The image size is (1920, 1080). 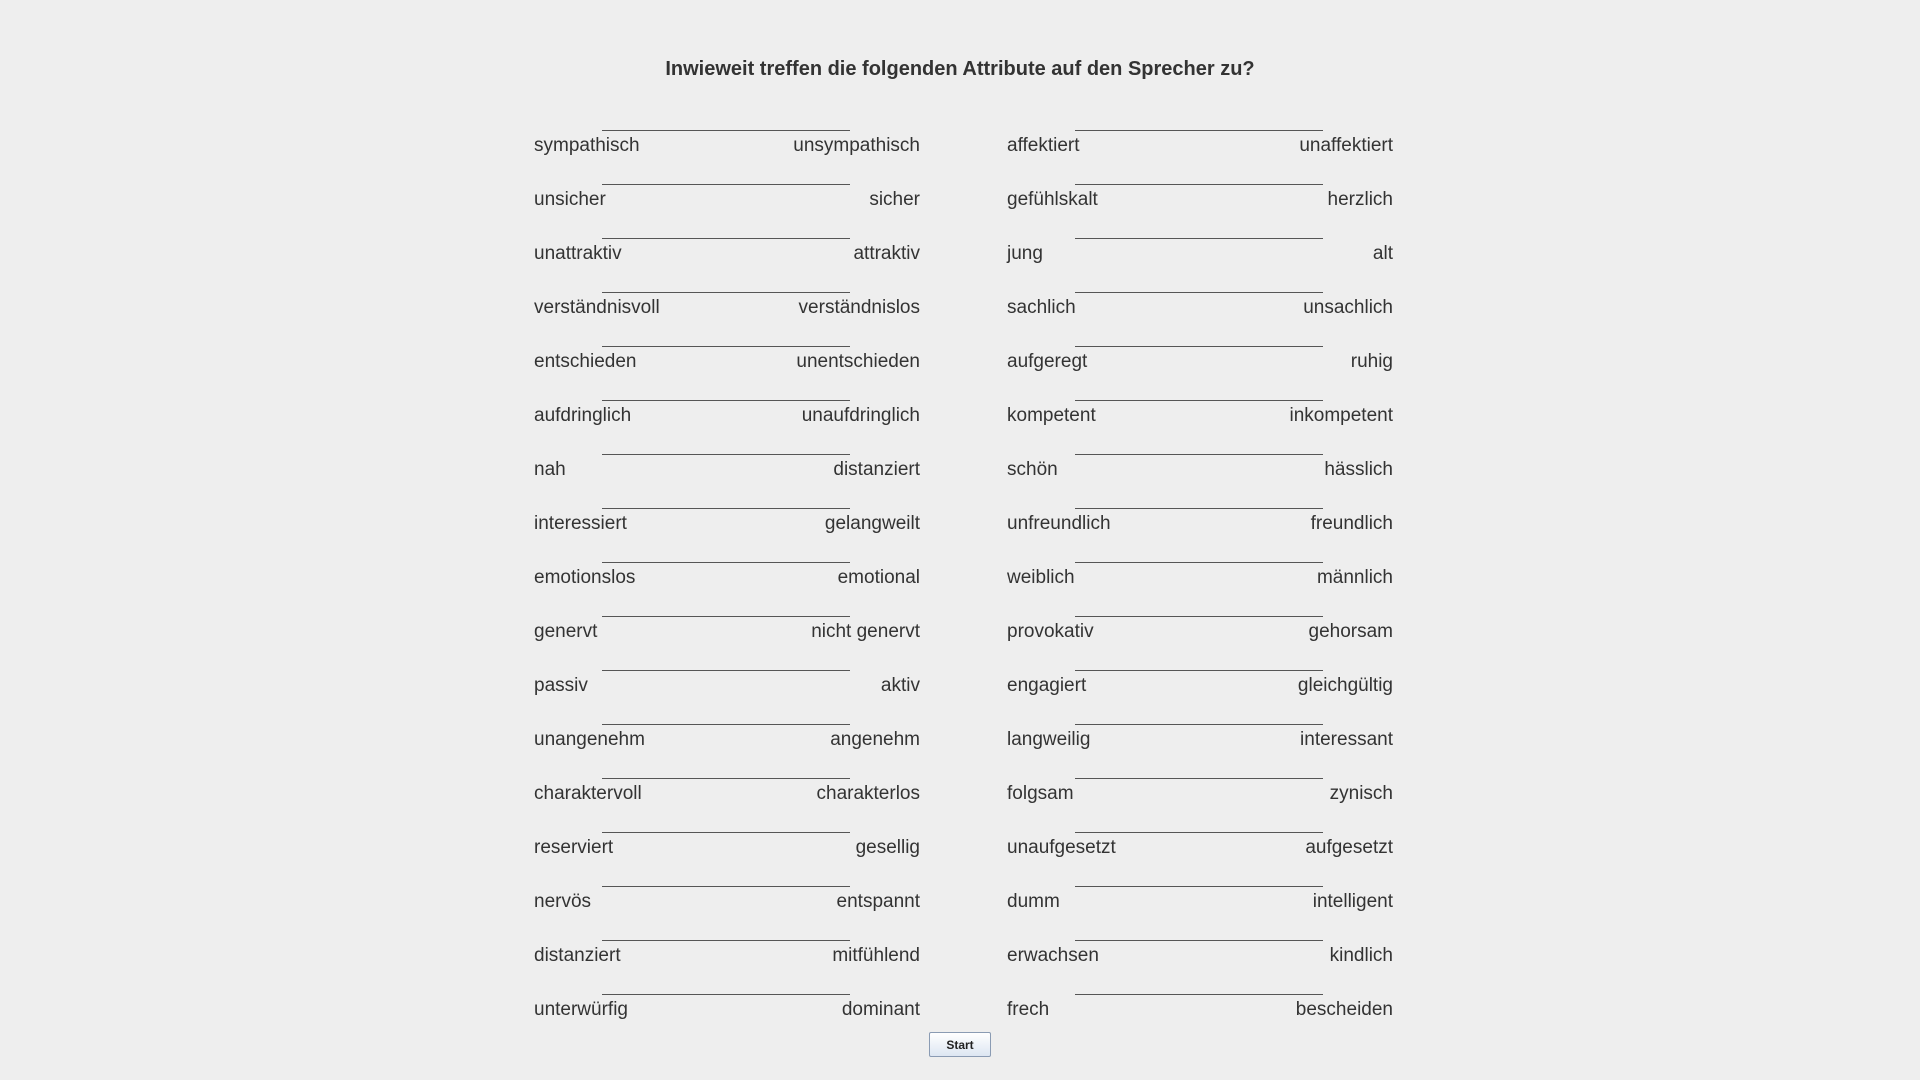 What do you see at coordinates (580, 523) in the screenshot?
I see `scale-left-label: interessiert` at bounding box center [580, 523].